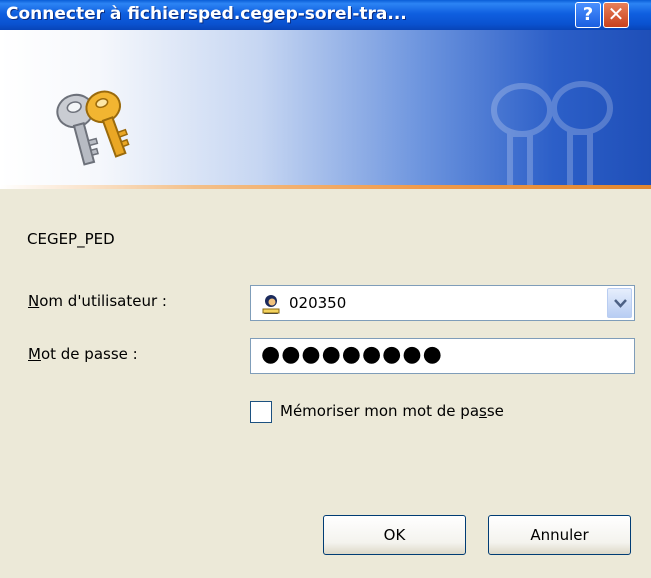 This screenshot has width=651, height=578. I want to click on remember-label-part2: se, so click(495, 411).